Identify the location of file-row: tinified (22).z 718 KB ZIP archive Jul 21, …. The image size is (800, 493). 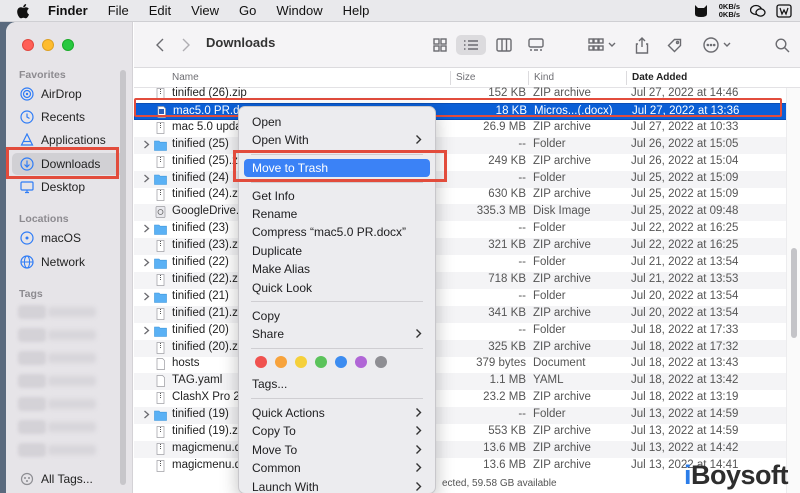
(467, 280).